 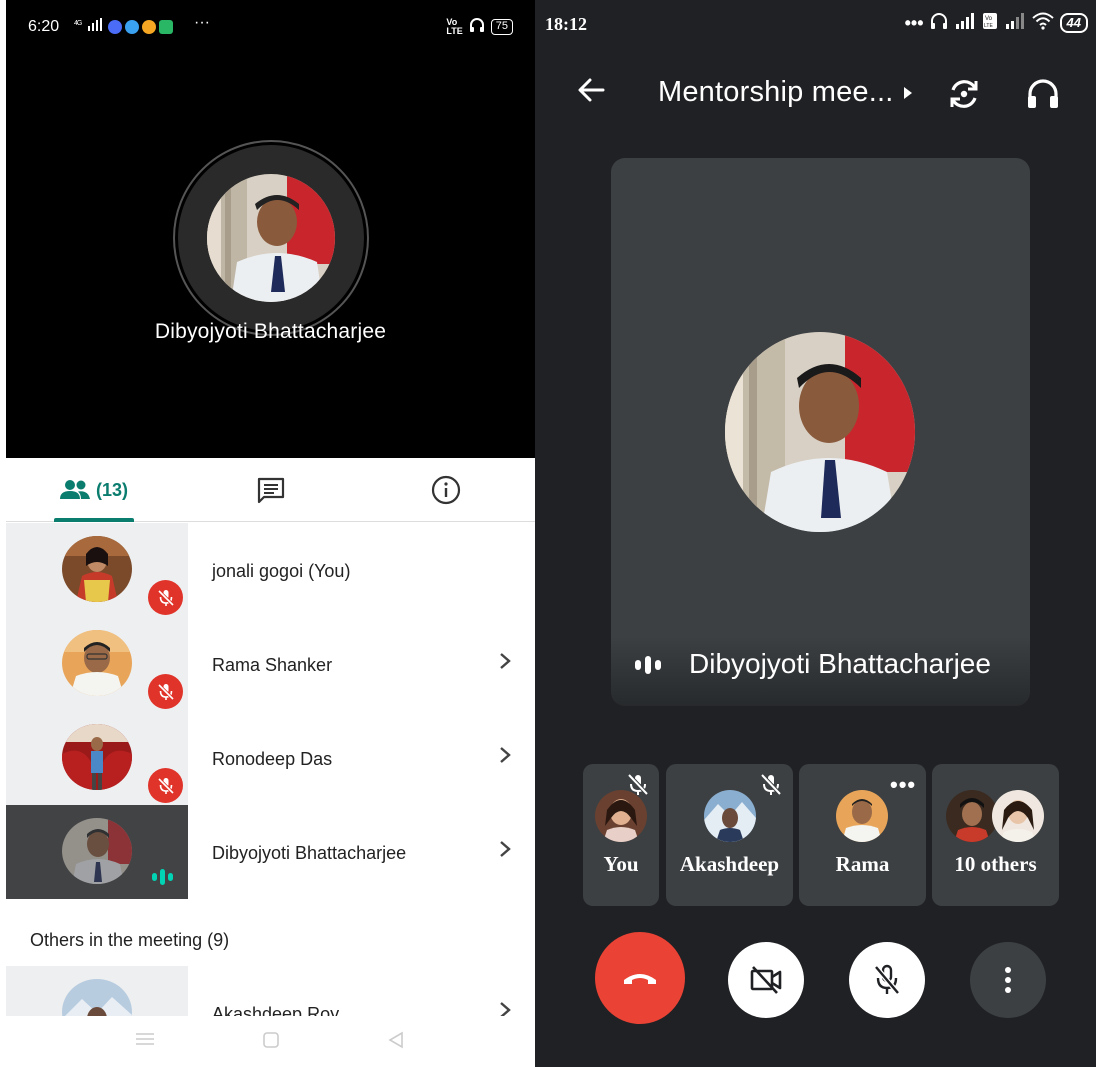 I want to click on camera-toggle-button, so click(x=766, y=980).